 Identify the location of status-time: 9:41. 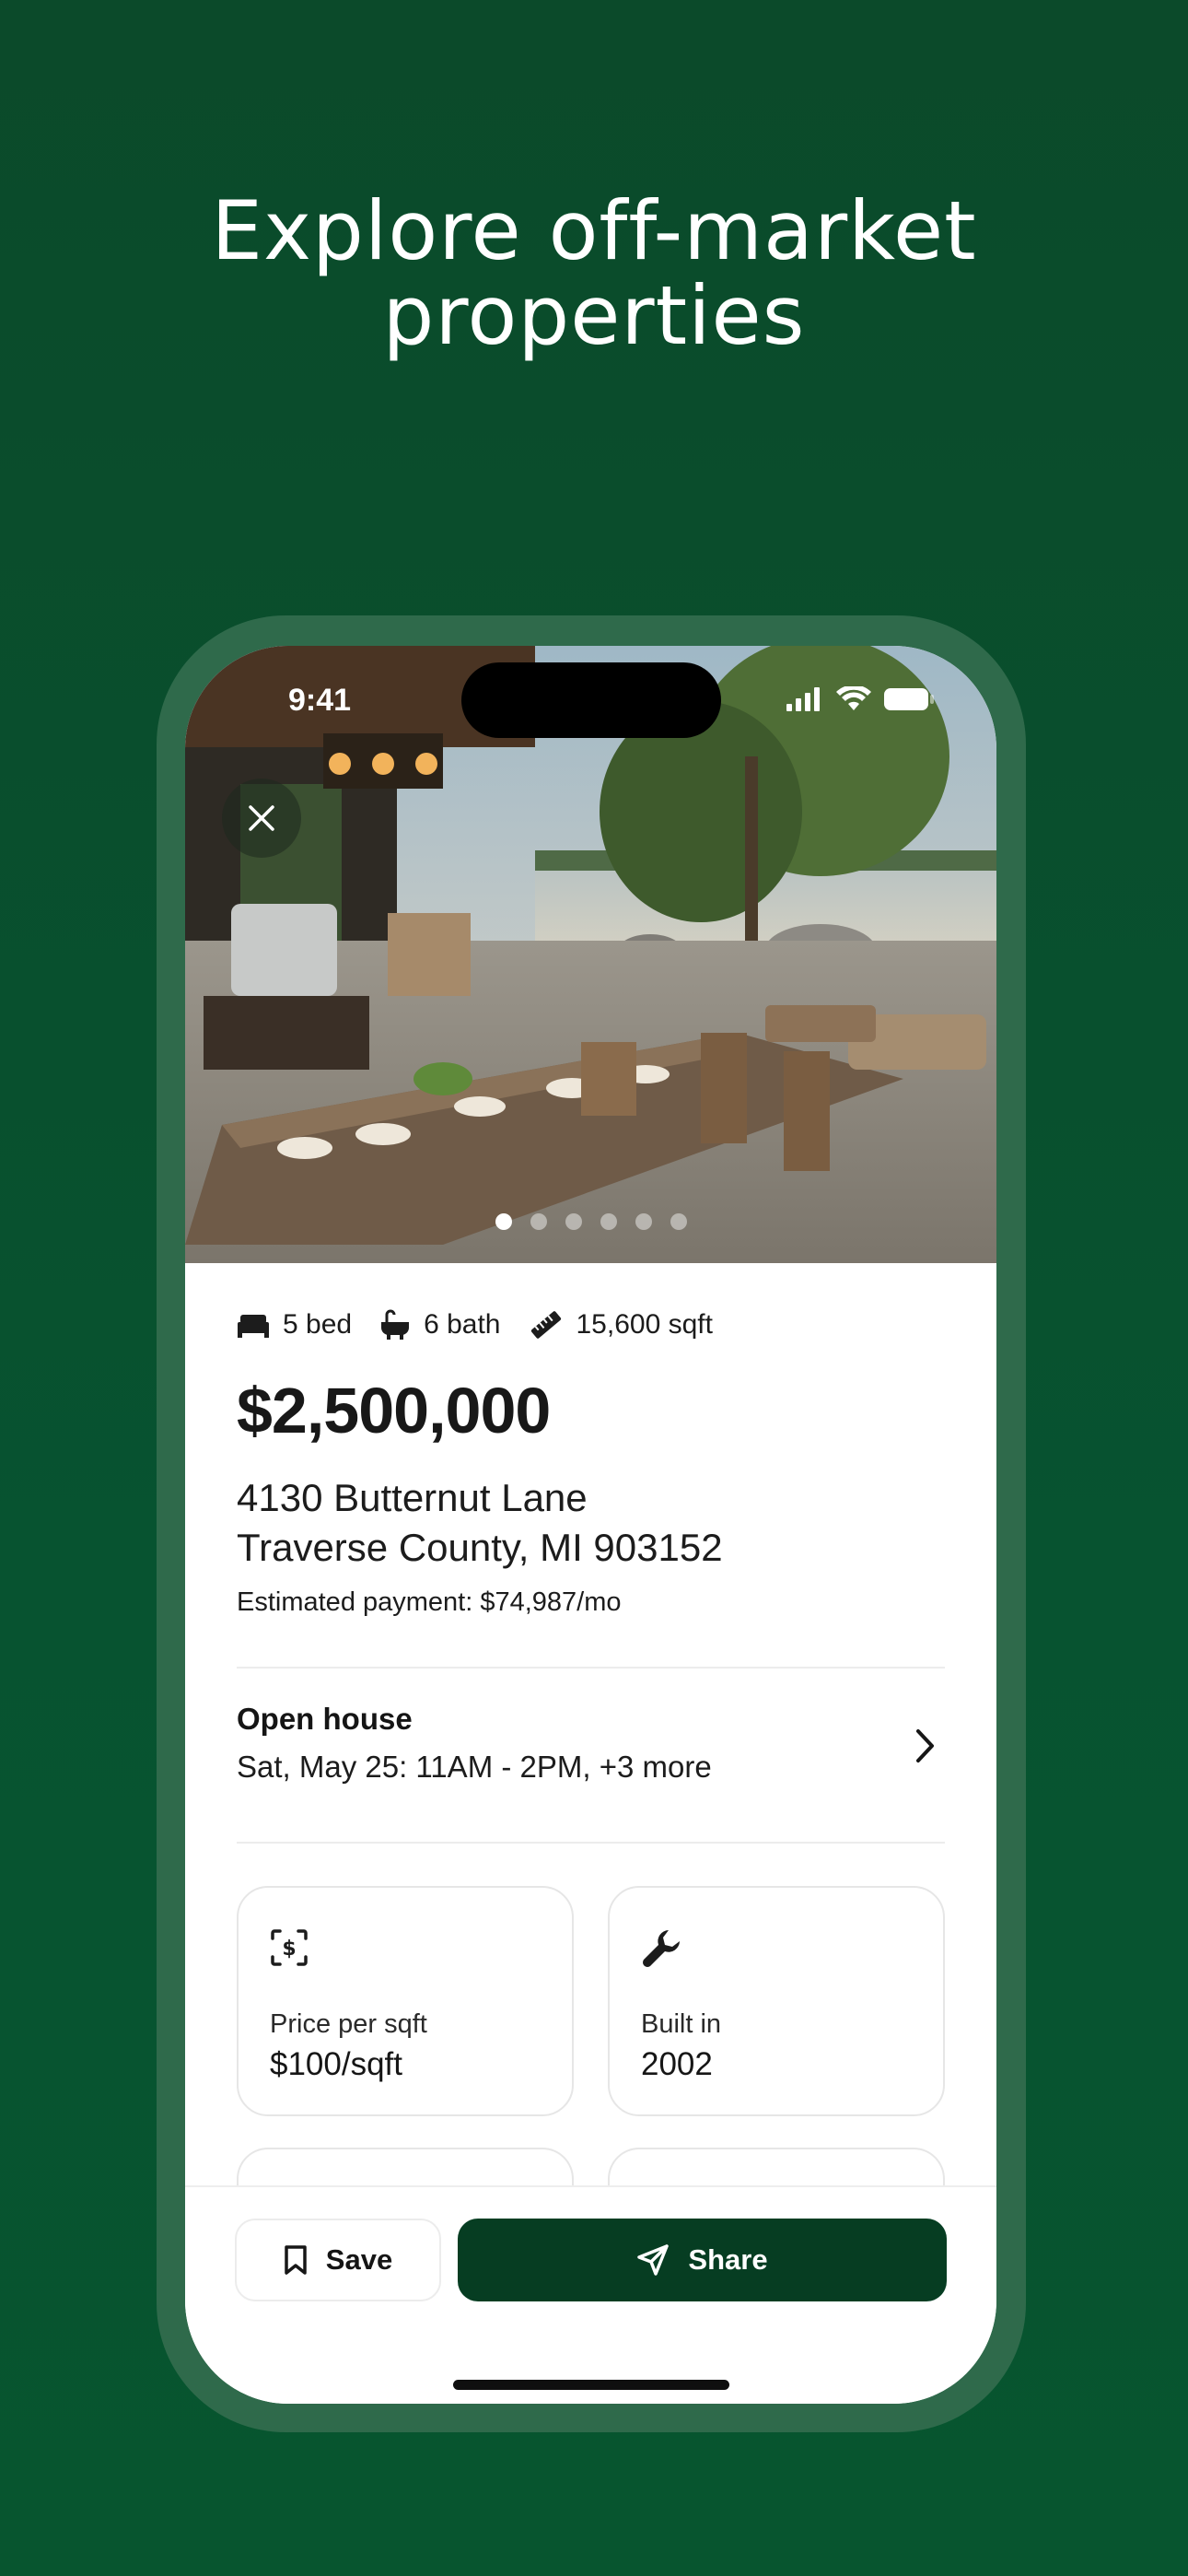
(320, 700).